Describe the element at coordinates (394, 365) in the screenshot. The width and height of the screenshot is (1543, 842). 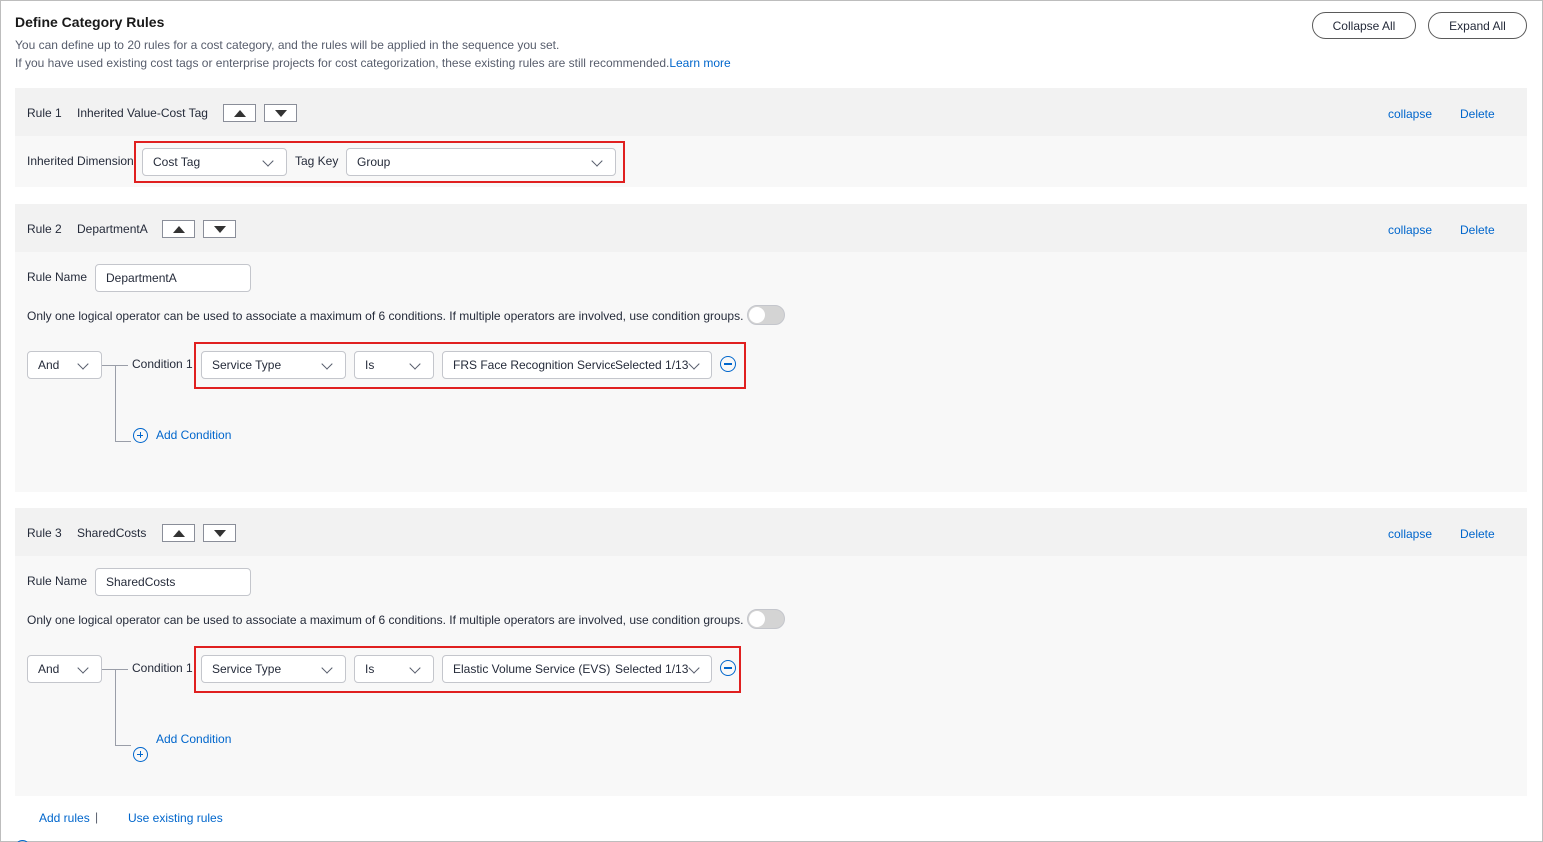
I see `rule-2-operator-select: Is` at that location.